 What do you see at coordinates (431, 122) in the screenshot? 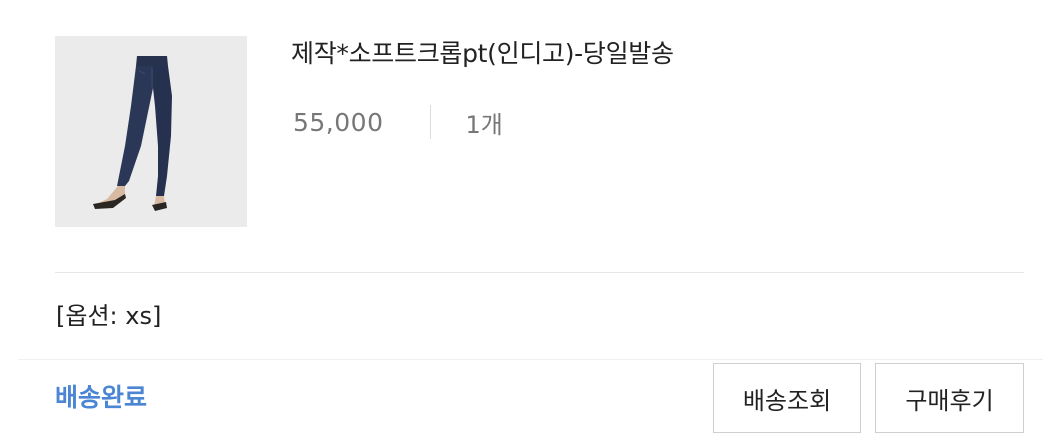
I see `meta-divider` at bounding box center [431, 122].